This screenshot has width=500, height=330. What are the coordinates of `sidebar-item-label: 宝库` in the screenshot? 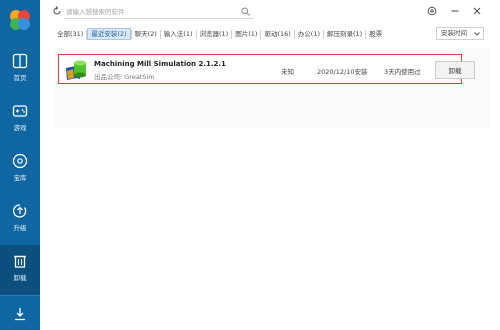 It's located at (20, 178).